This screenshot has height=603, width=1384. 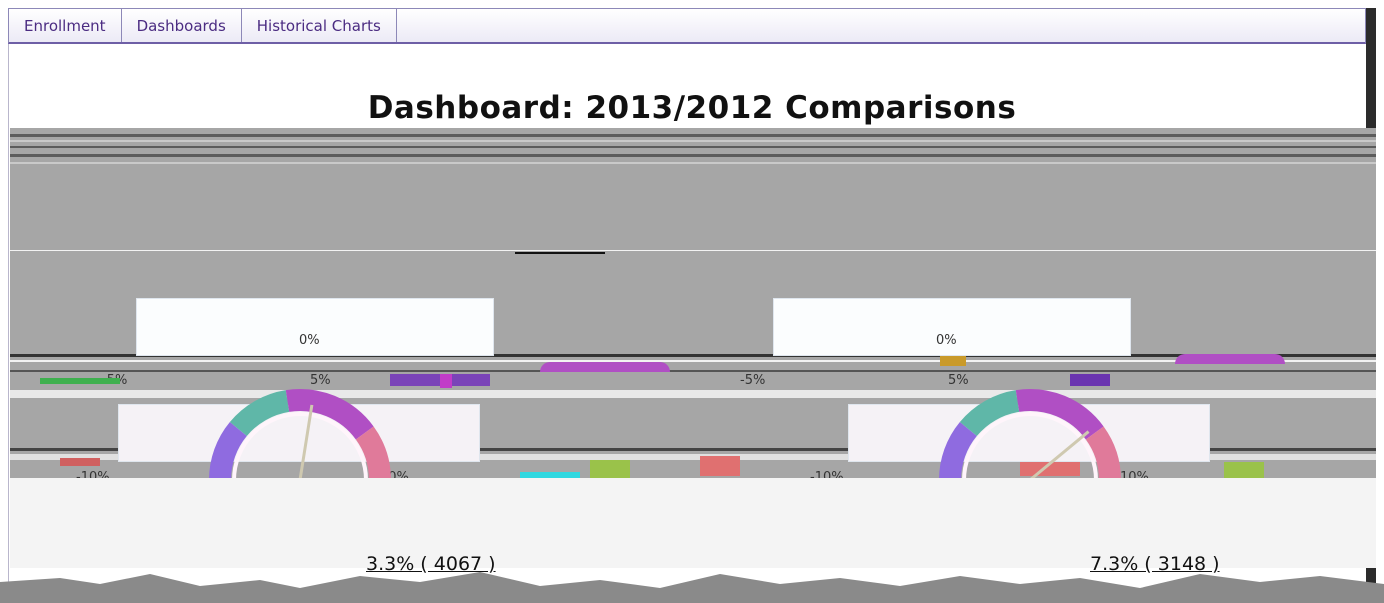 What do you see at coordinates (753, 380) in the screenshot?
I see `gauge-2-label-left: -5%` at bounding box center [753, 380].